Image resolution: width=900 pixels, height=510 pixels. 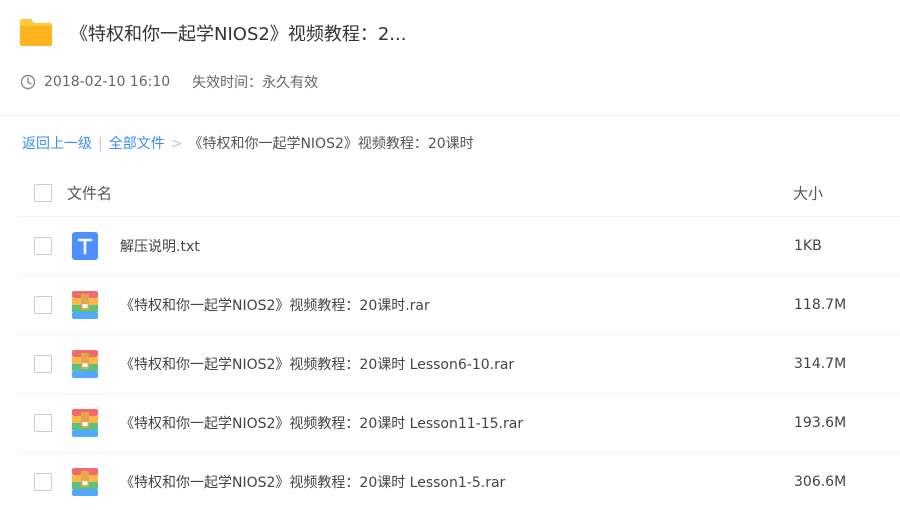 What do you see at coordinates (820, 305) in the screenshot?
I see `file-size: 118.7M` at bounding box center [820, 305].